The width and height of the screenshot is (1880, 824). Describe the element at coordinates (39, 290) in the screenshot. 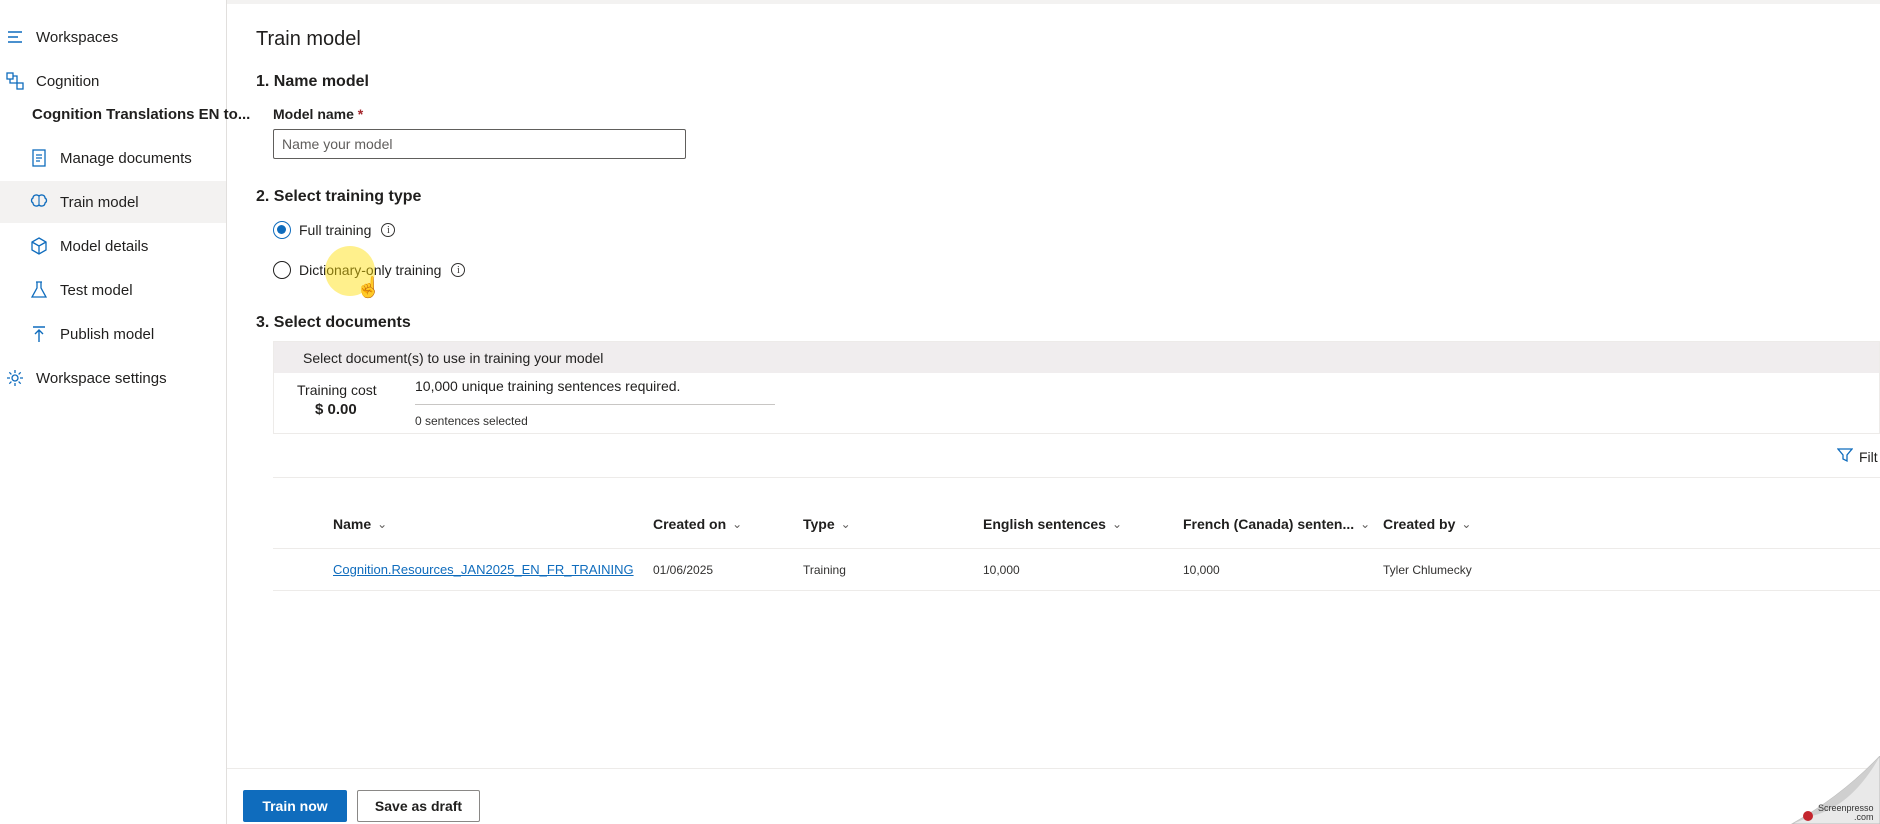

I see `beaker-icon` at that location.